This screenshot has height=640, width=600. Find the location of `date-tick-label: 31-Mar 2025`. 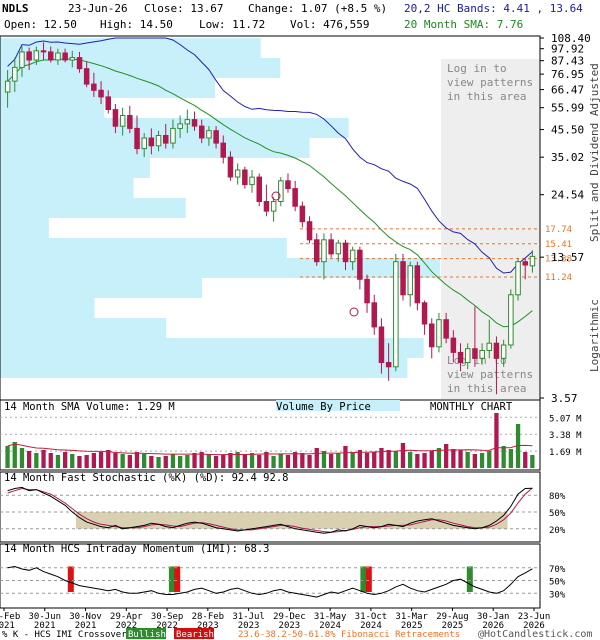

date-tick-label: 31-Mar 2025 is located at coordinates (411, 621).